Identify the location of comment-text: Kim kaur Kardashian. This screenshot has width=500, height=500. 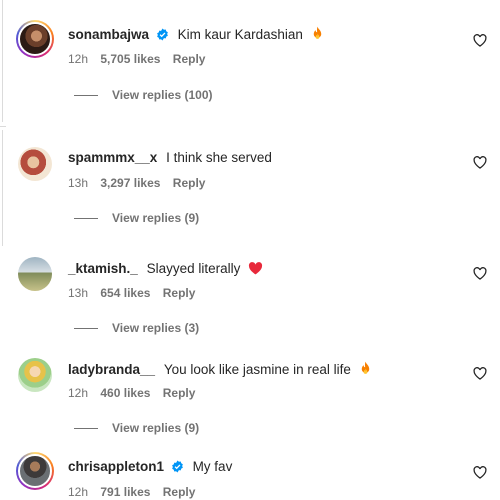
(240, 34).